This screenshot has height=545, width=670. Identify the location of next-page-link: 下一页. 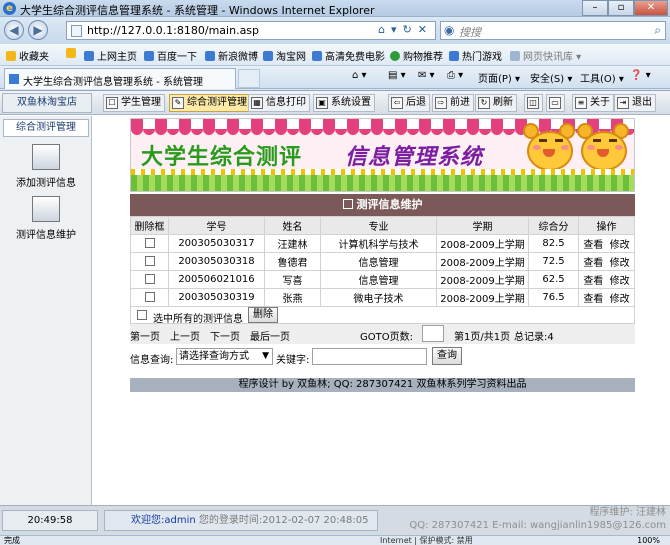
(225, 335).